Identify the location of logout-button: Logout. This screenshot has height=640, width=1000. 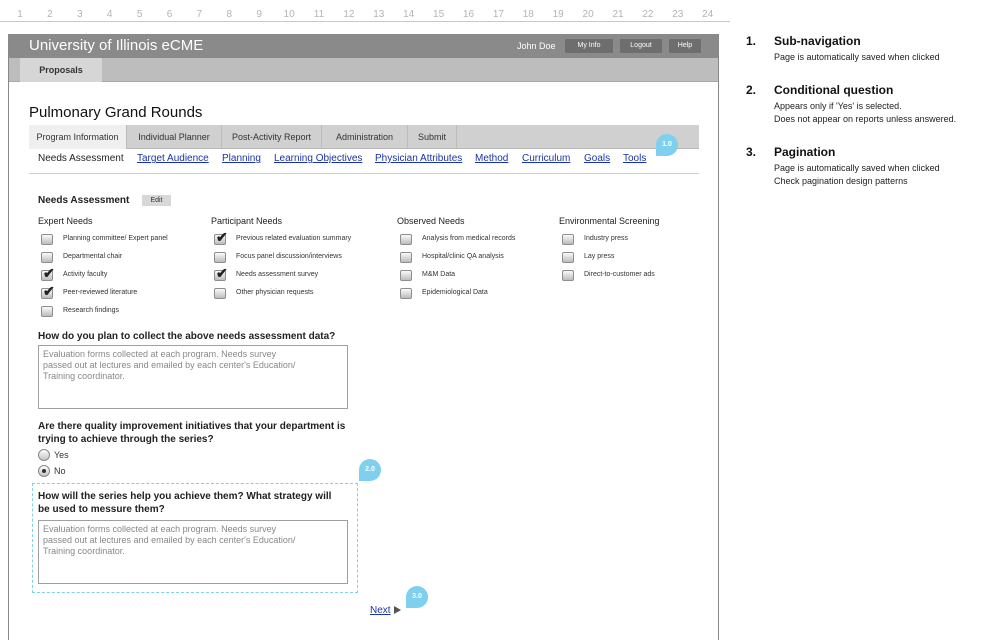
(641, 46).